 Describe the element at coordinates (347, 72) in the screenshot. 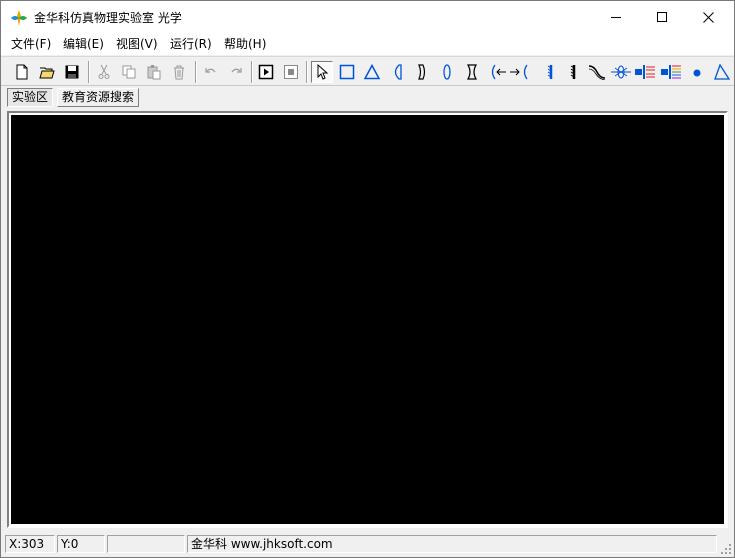

I see `rectangle-icon` at that location.